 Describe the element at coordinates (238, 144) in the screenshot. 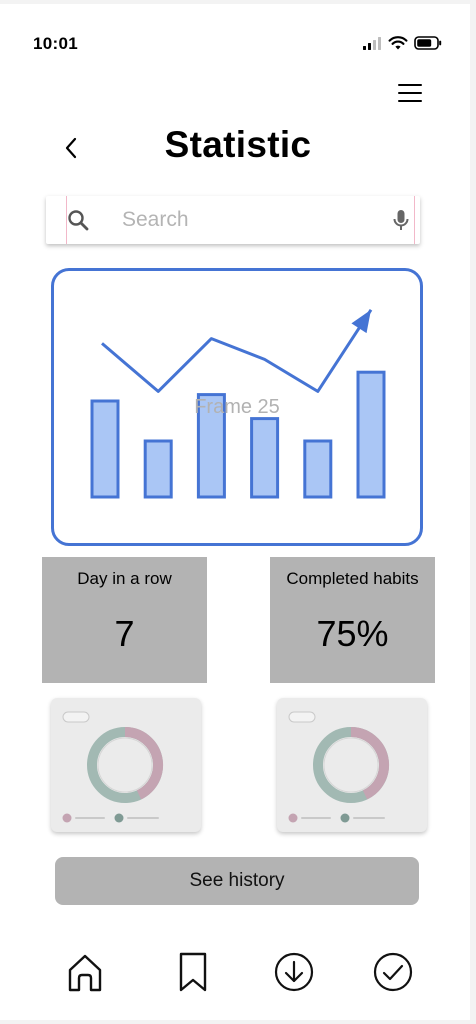

I see `page-title: Statistic` at that location.